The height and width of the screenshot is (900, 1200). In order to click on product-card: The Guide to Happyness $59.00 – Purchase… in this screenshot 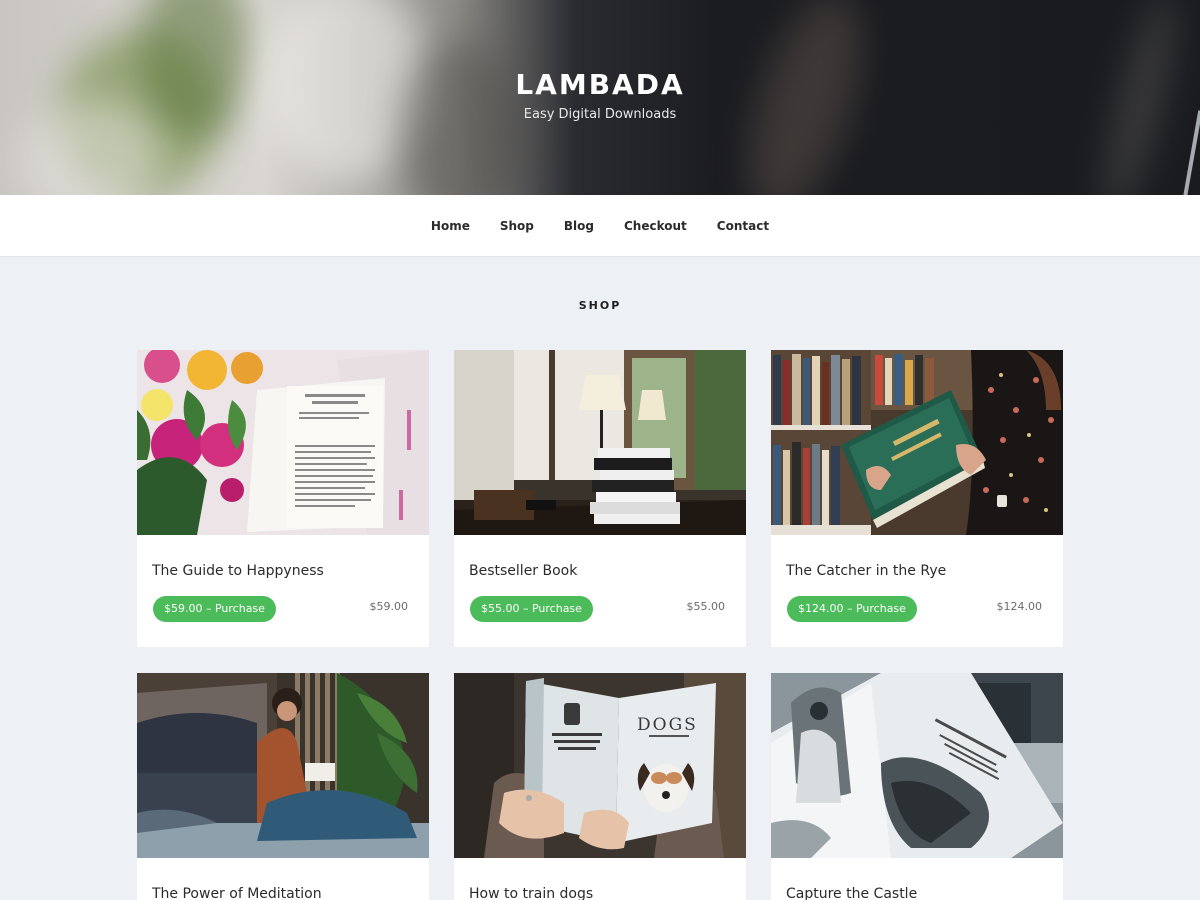, I will do `click(283, 498)`.